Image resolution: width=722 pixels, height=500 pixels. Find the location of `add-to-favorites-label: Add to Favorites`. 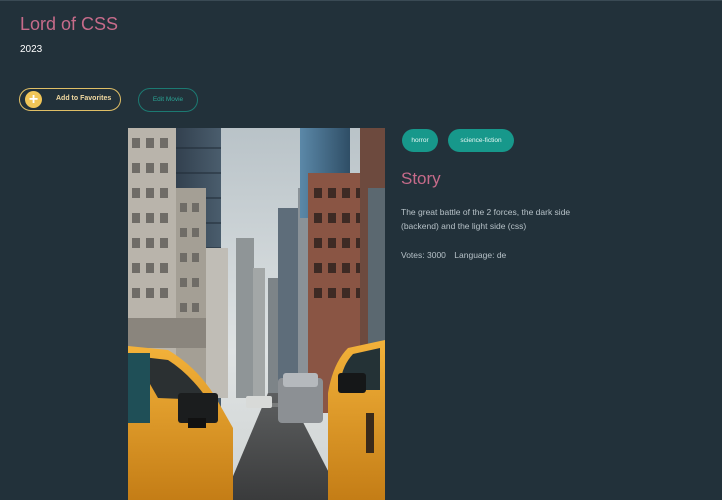

add-to-favorites-label: Add to Favorites is located at coordinates (84, 98).